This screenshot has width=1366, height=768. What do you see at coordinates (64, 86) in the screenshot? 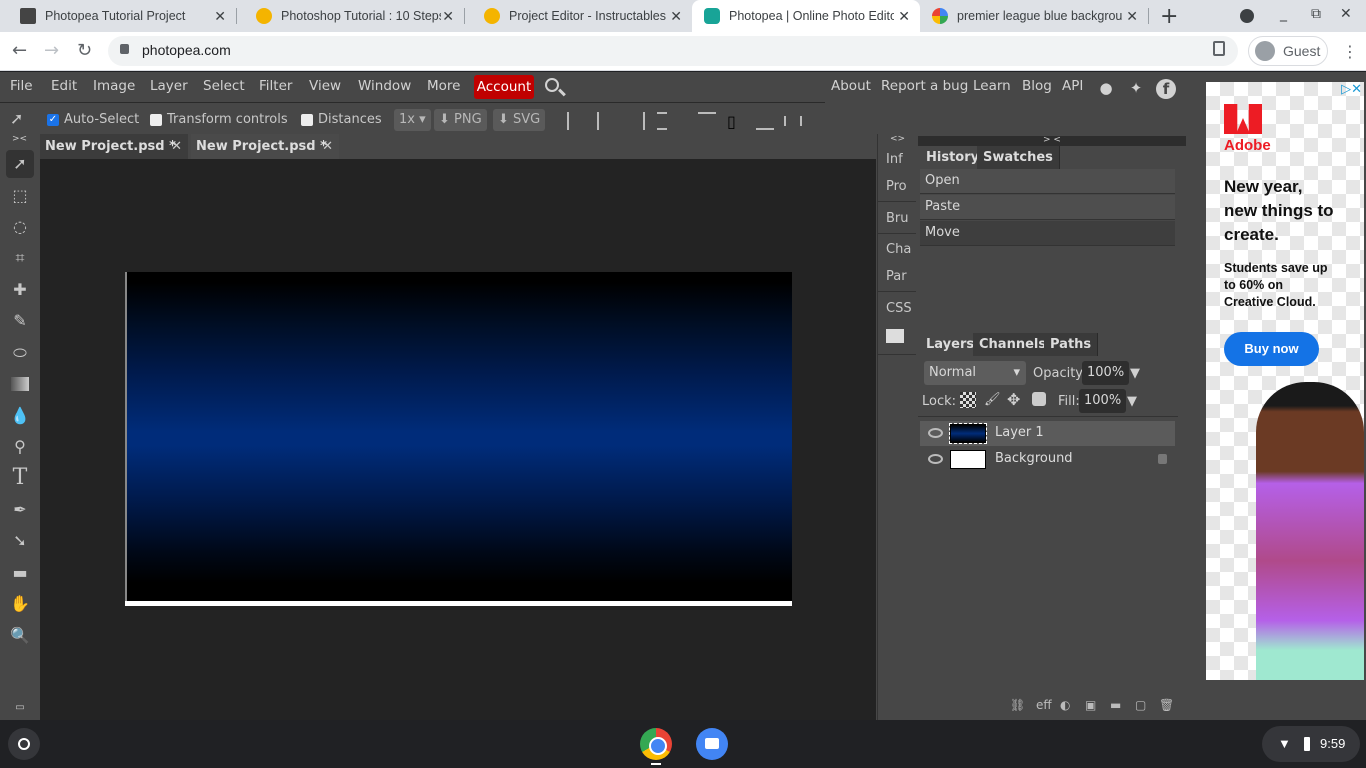
I see `menu-edit: Edit` at bounding box center [64, 86].